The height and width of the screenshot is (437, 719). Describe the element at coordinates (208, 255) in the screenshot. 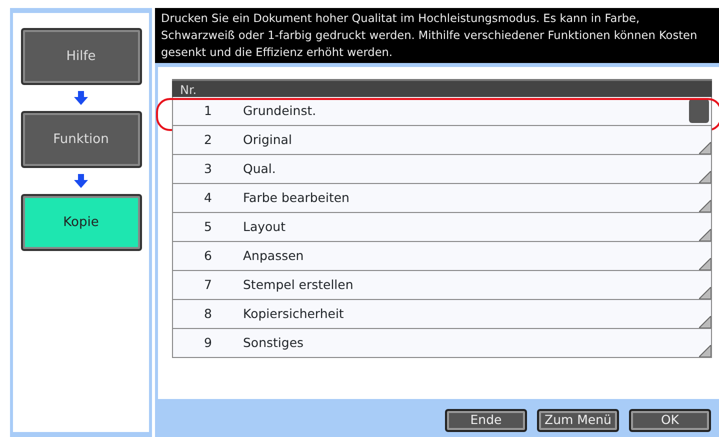

I see `row-number: 6` at that location.